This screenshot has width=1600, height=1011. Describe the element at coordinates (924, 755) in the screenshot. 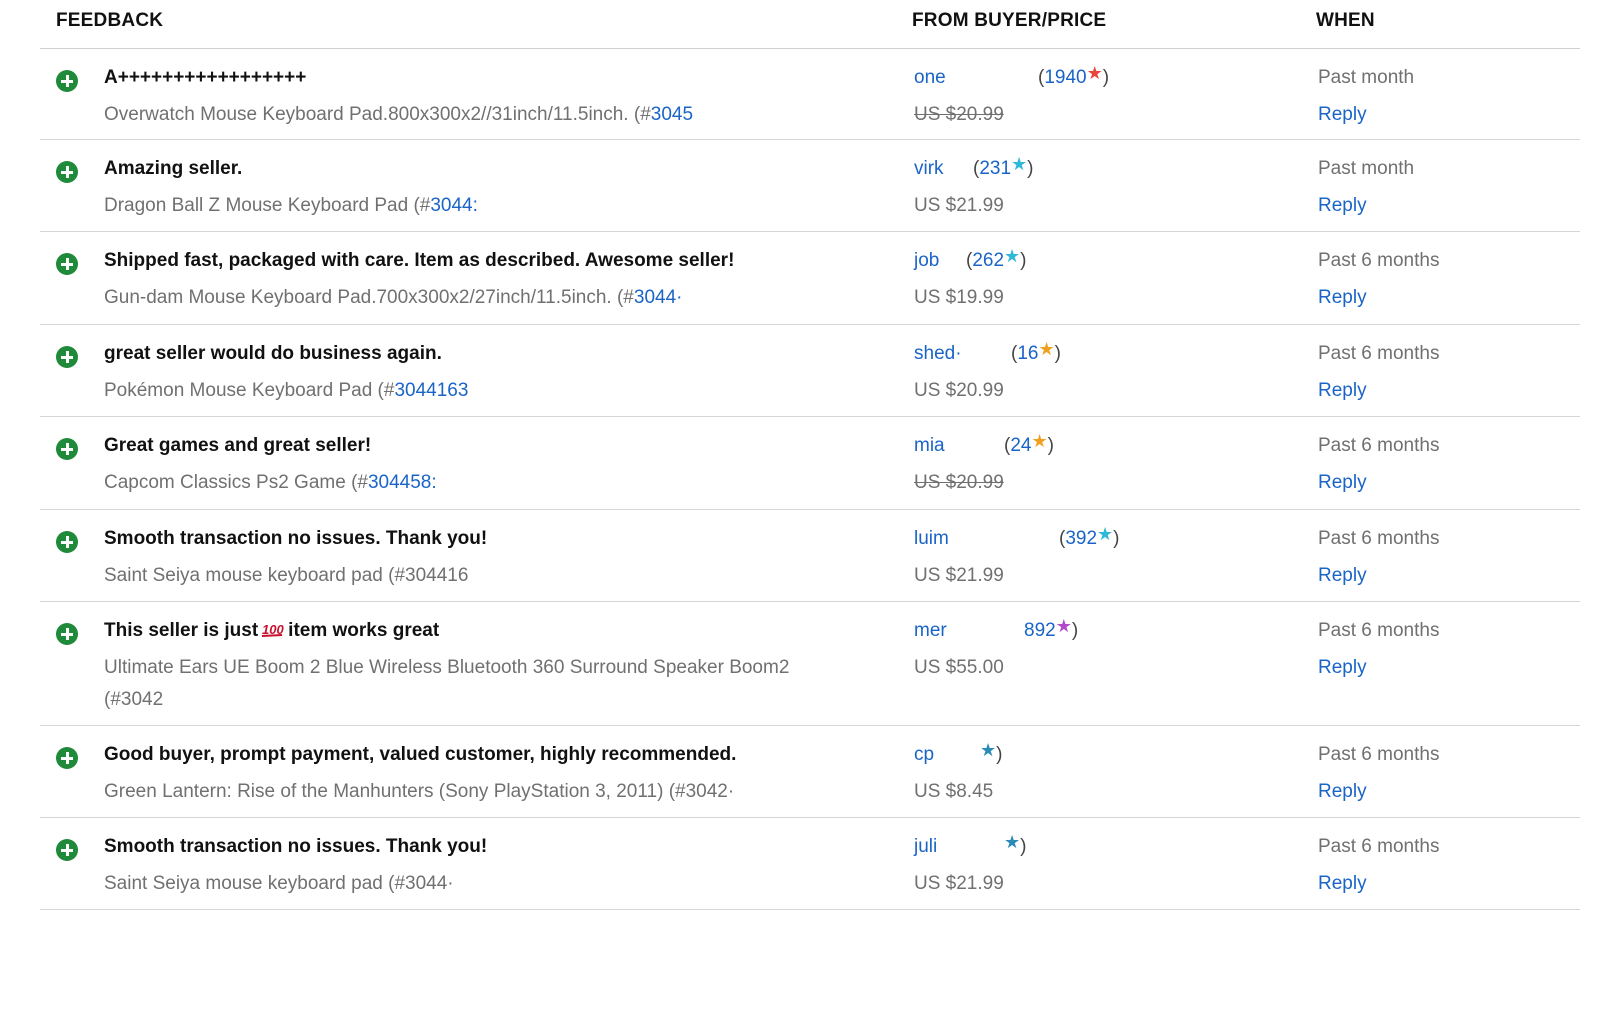

I see `buyer-name-link: cp` at that location.